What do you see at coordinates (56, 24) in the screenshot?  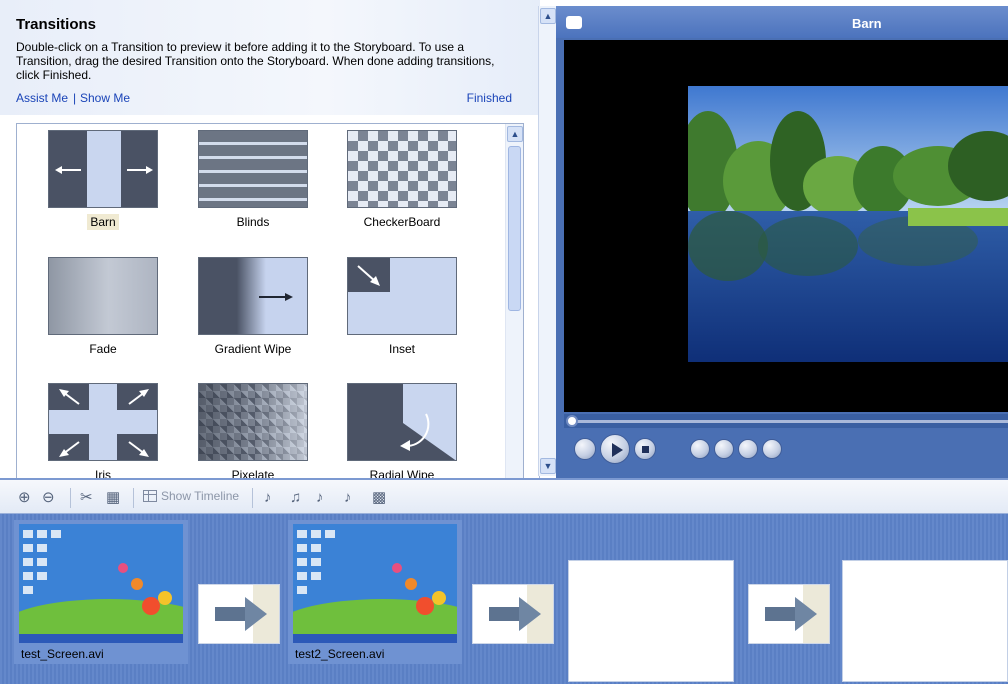 I see `task-title: Transitions` at bounding box center [56, 24].